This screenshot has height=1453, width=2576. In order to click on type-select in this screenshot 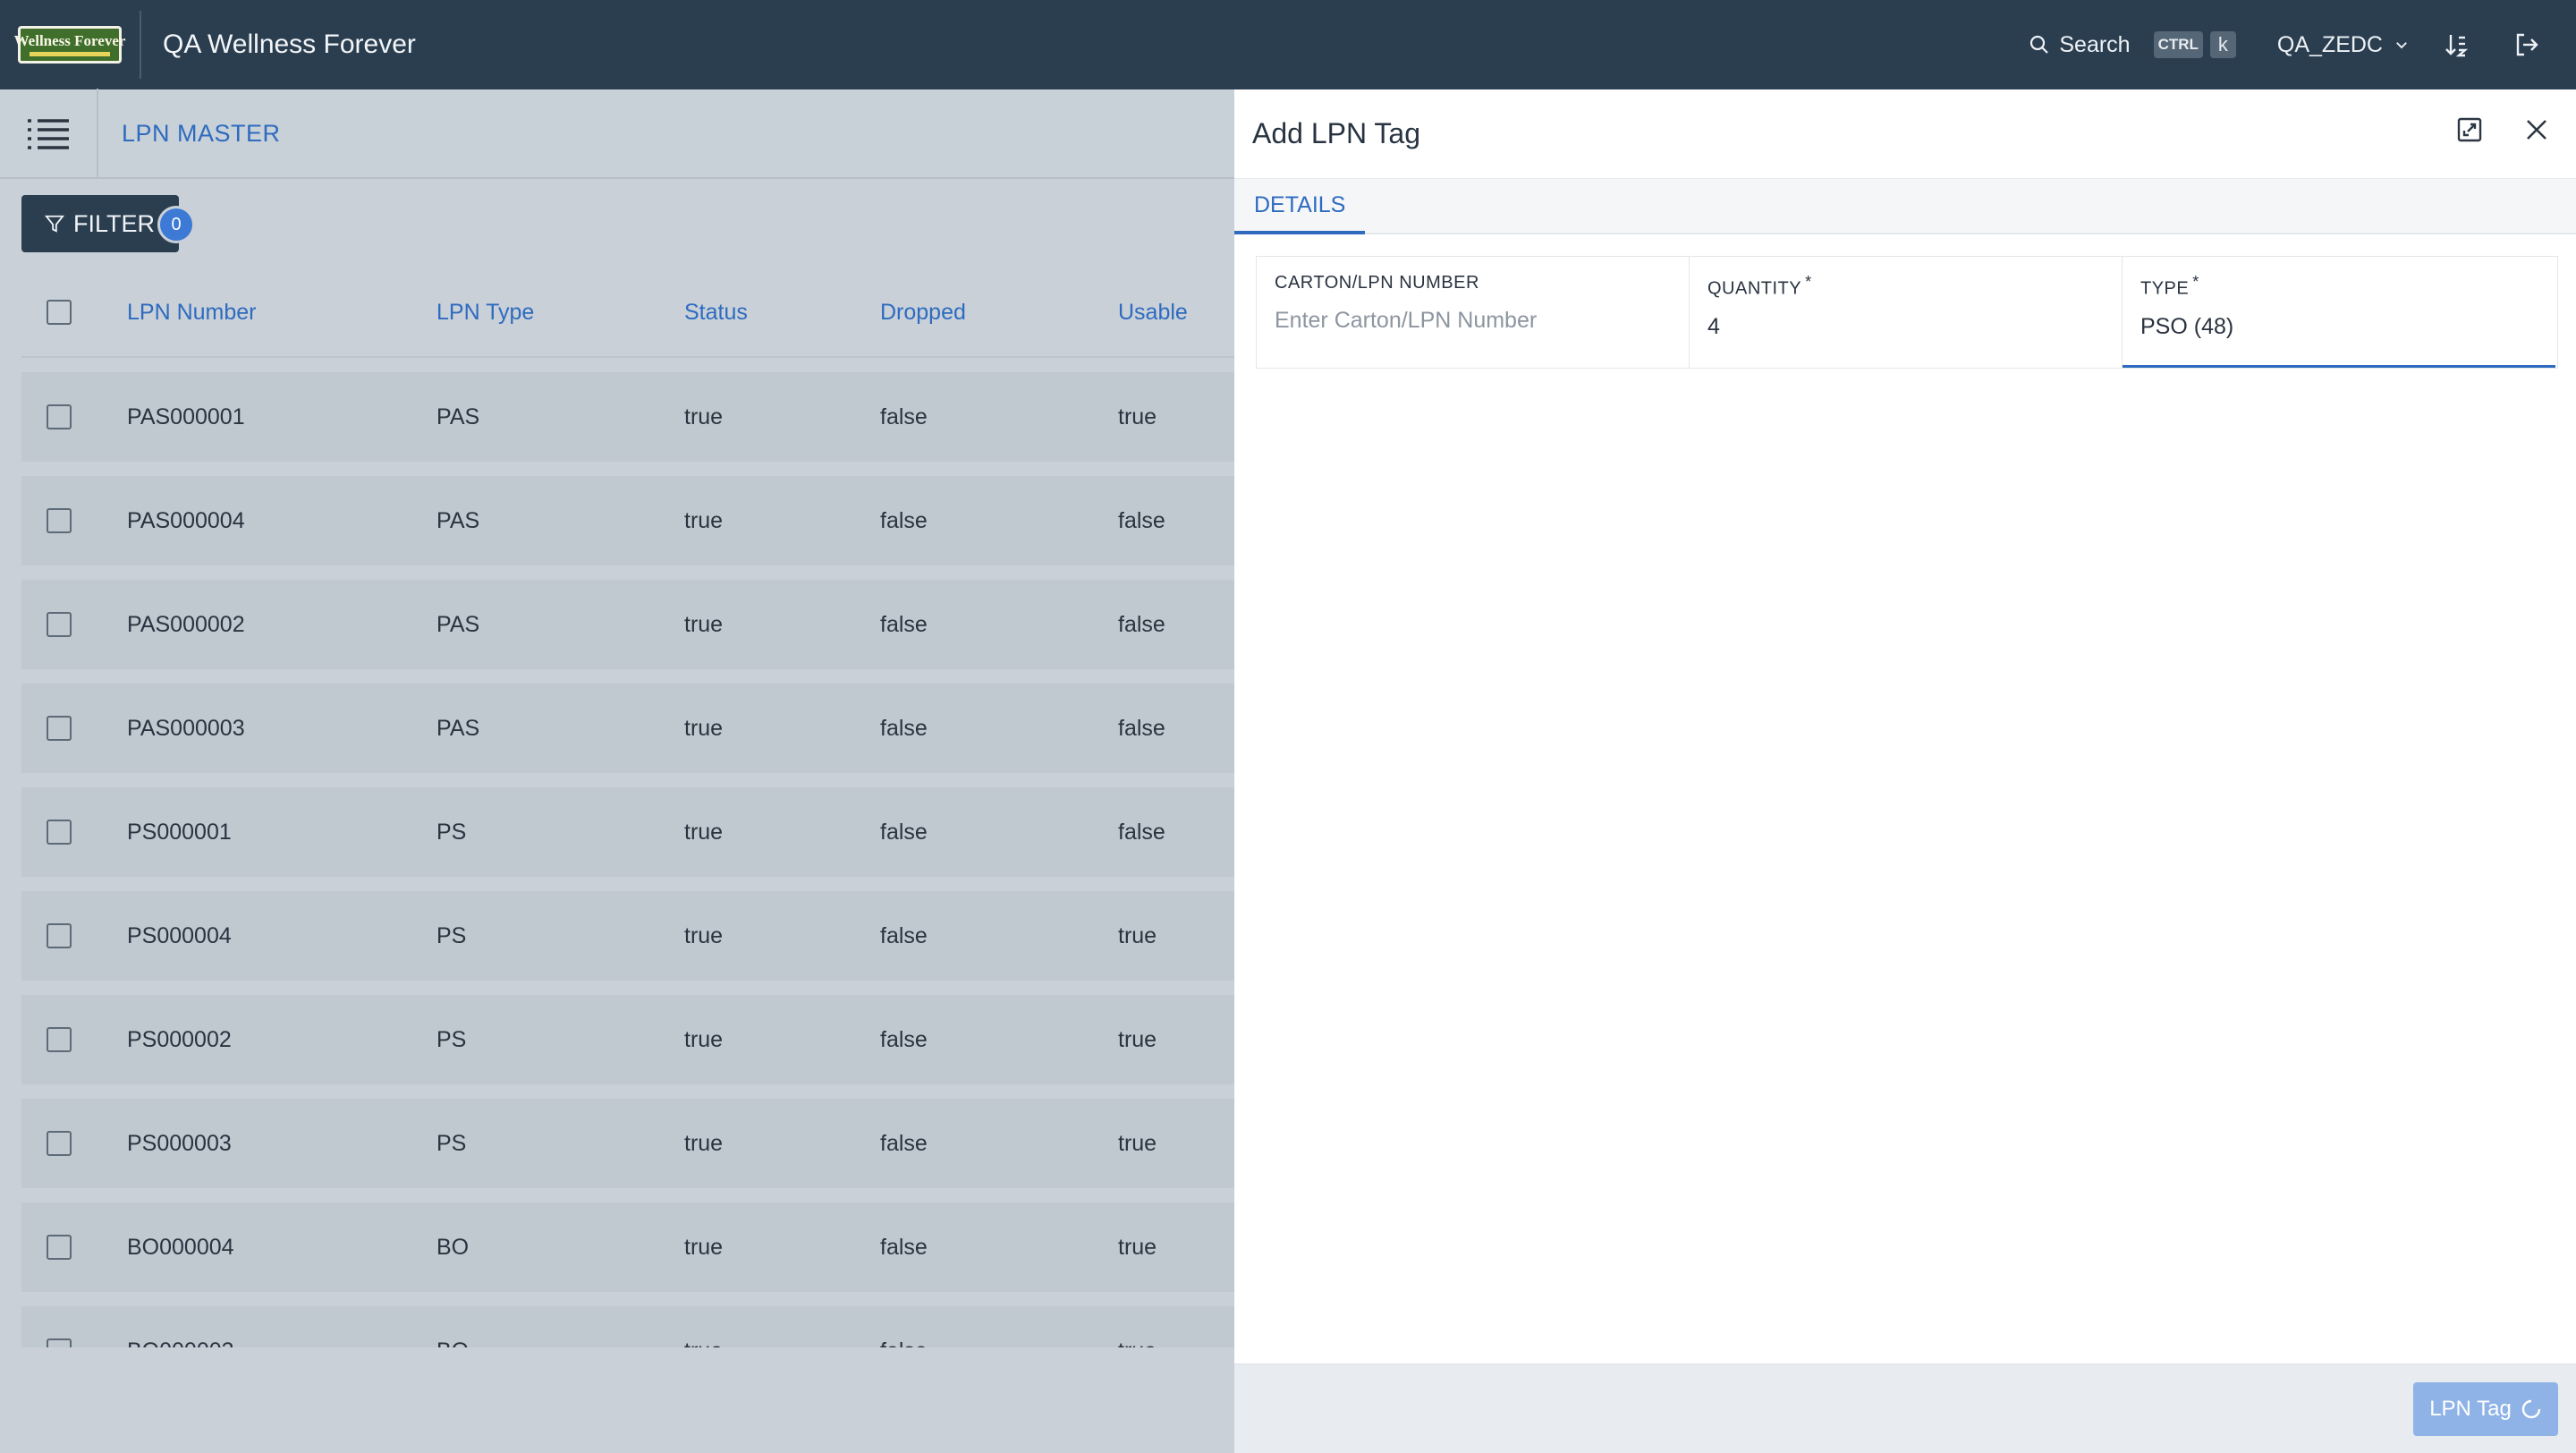, I will do `click(2339, 326)`.